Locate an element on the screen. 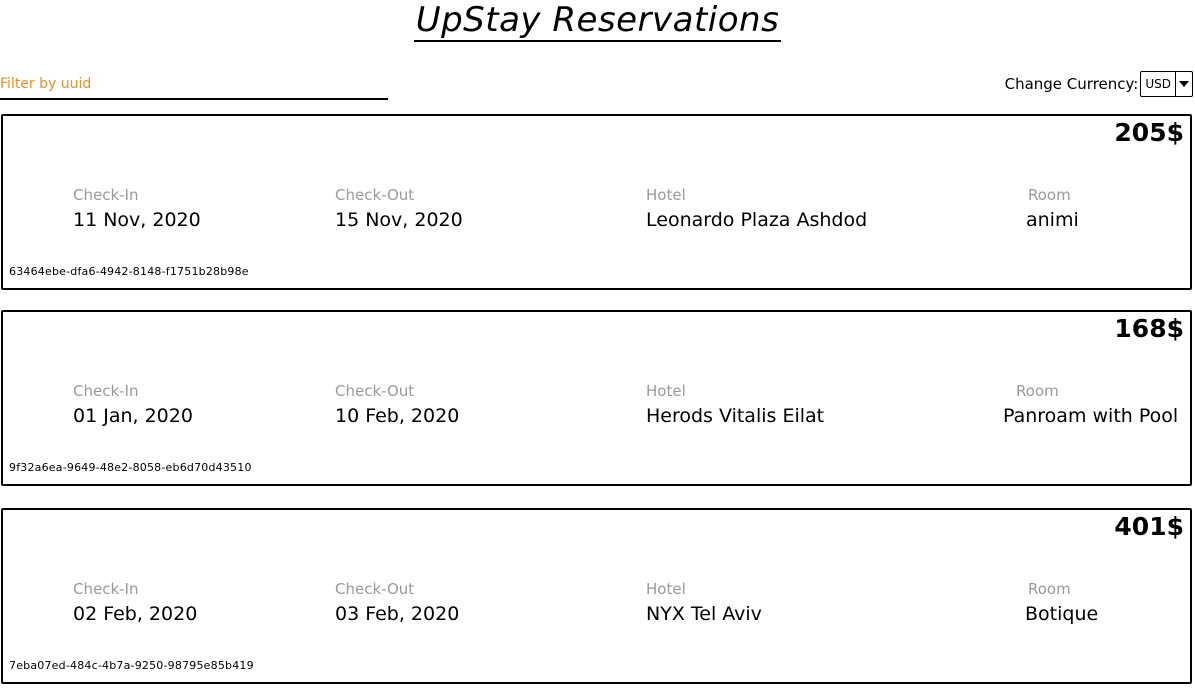 This screenshot has height=688, width=1195. hotel-field: Hotel Leonardo Plaza Ashdod is located at coordinates (756, 209).